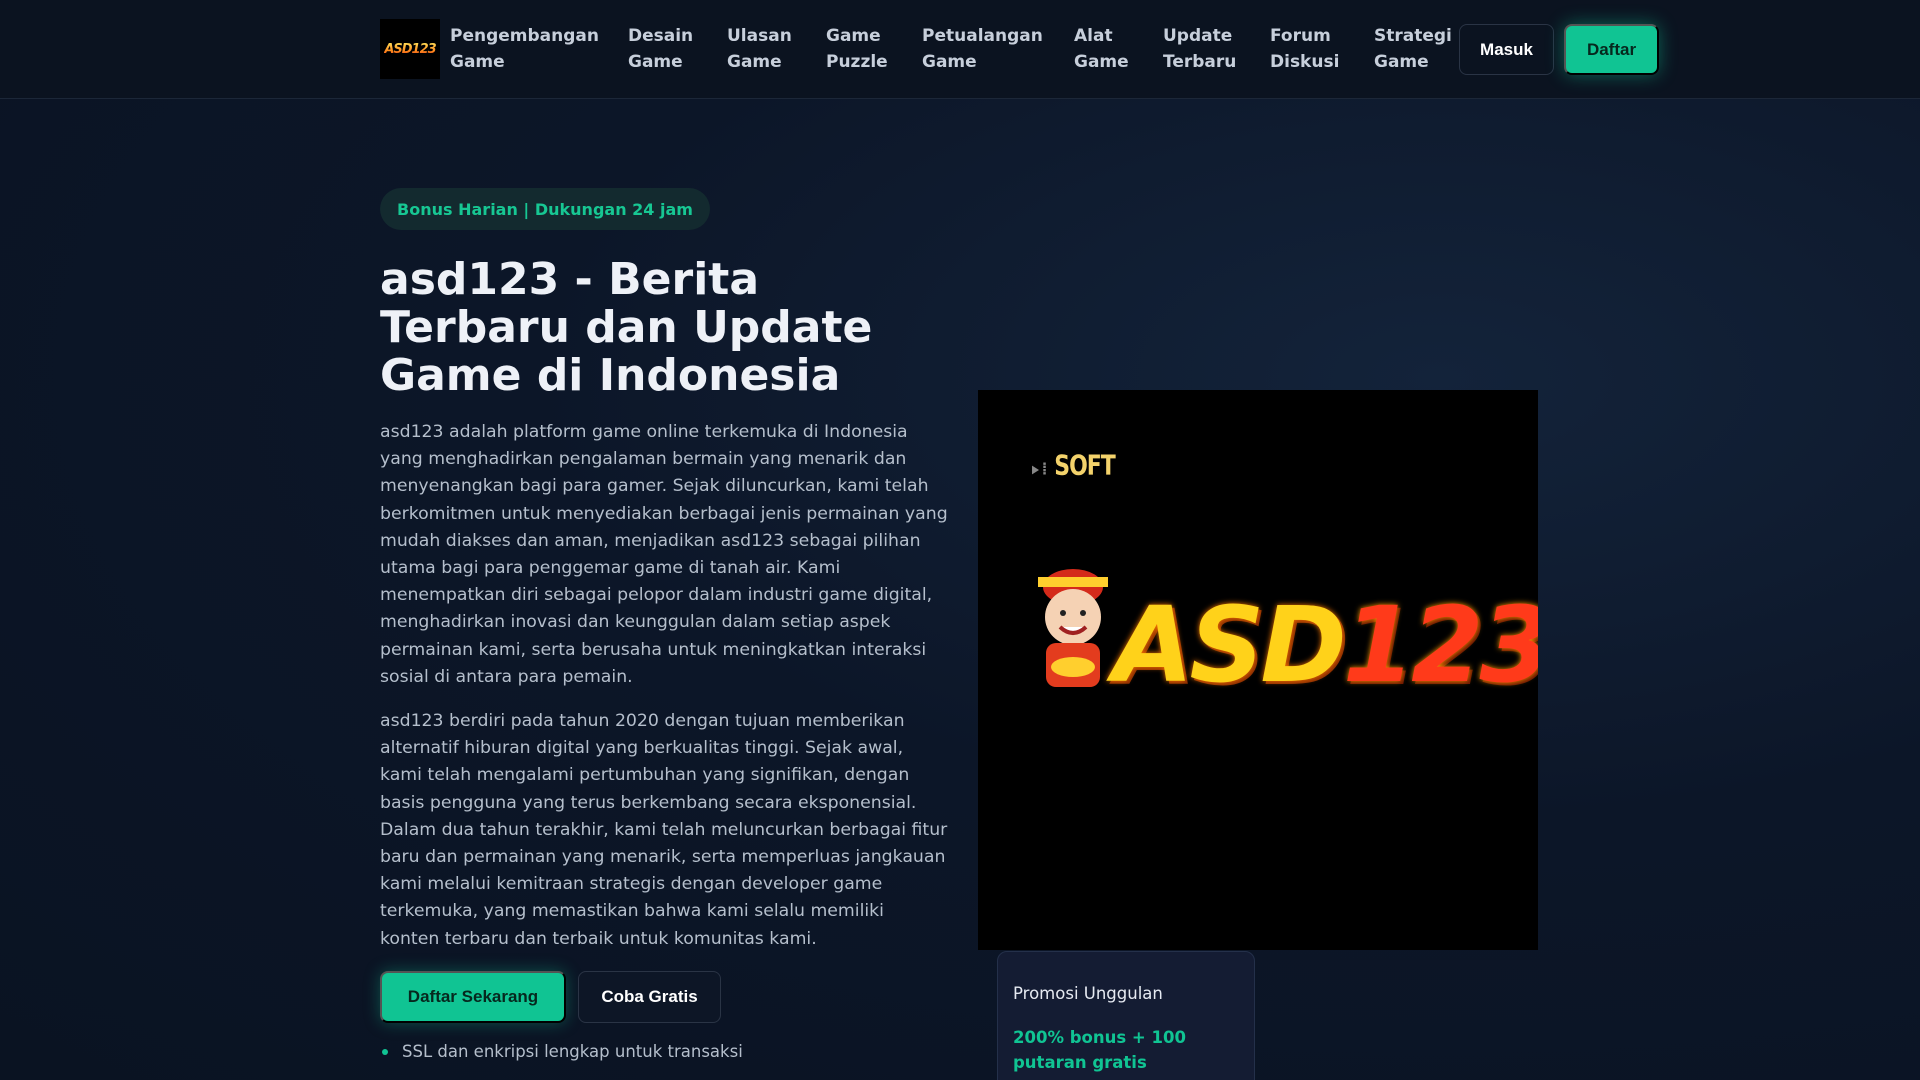 This screenshot has width=1920, height=1080. What do you see at coordinates (857, 49) in the screenshot?
I see `nav-item-game-puzzle: Game Puzzle` at bounding box center [857, 49].